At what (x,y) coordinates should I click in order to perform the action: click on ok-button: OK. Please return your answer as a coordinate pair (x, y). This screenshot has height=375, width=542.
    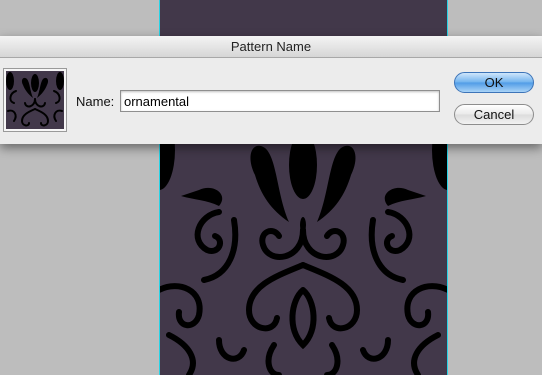
    Looking at the image, I should click on (494, 82).